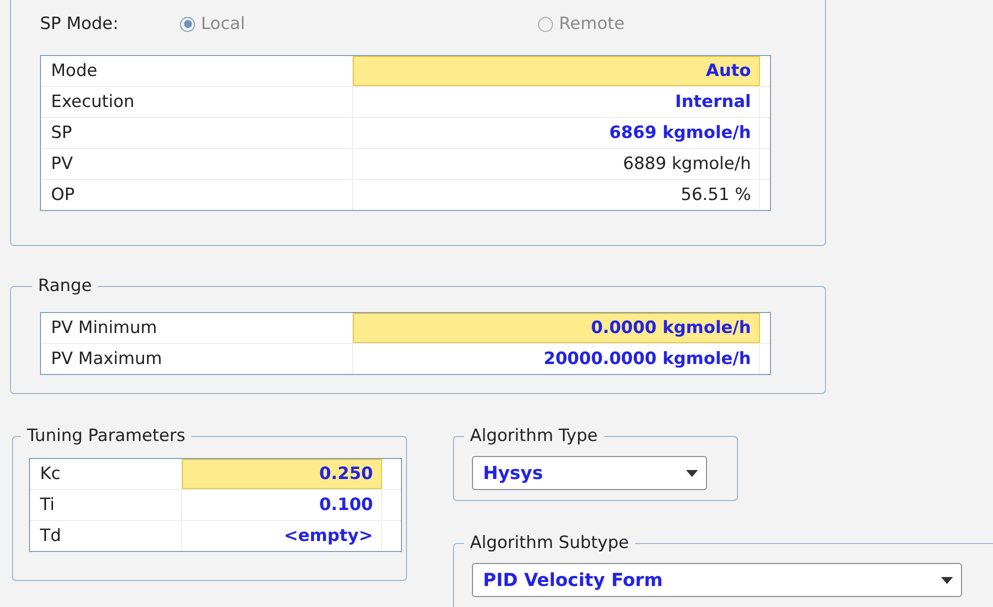  I want to click on property-value: 0.100, so click(282, 505).